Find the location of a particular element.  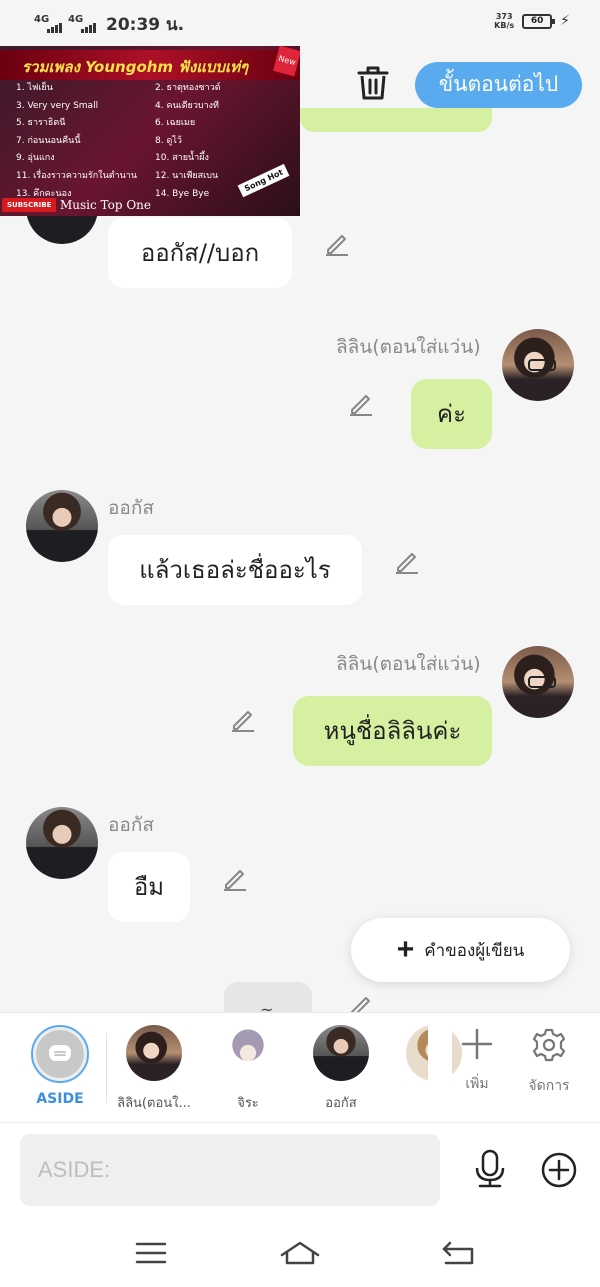

character-august: ออกัส is located at coordinates (341, 1069).